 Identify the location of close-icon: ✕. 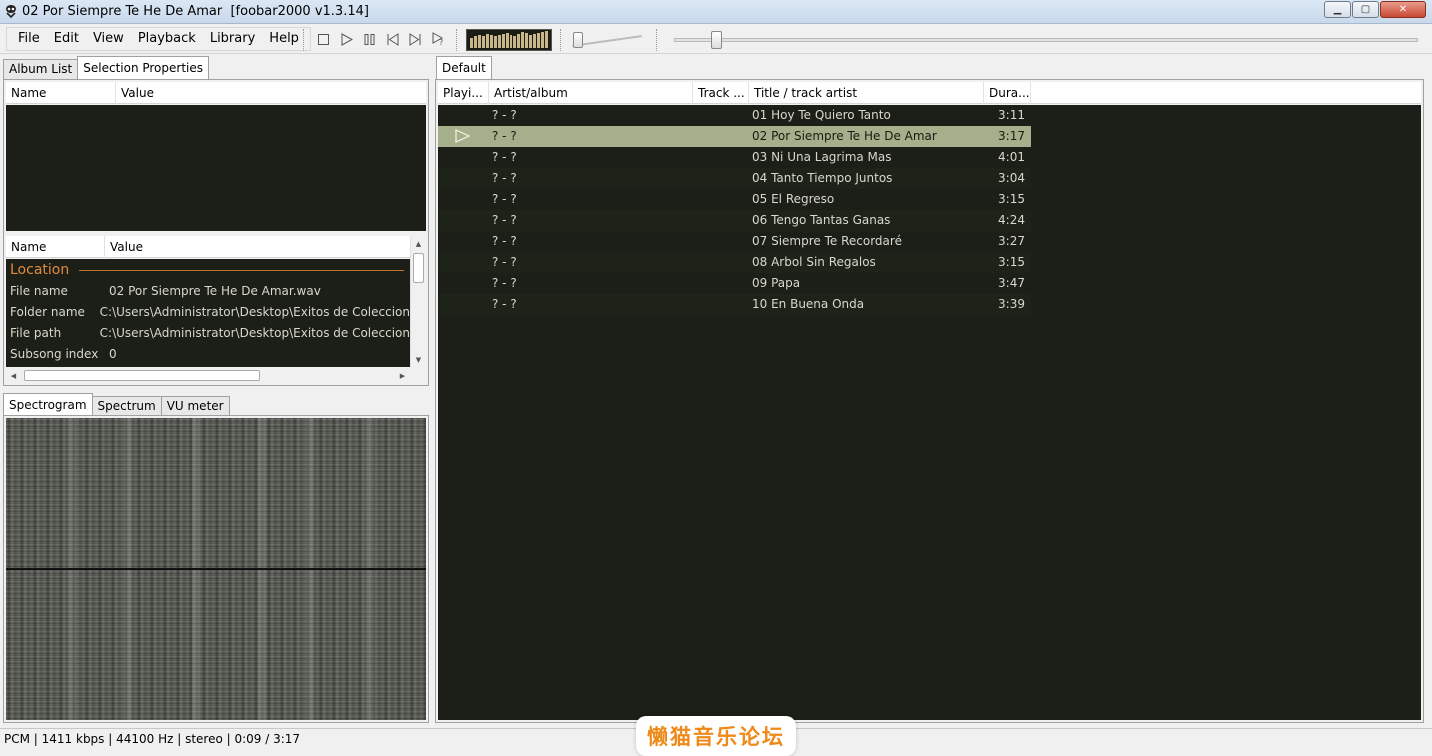
(1403, 9).